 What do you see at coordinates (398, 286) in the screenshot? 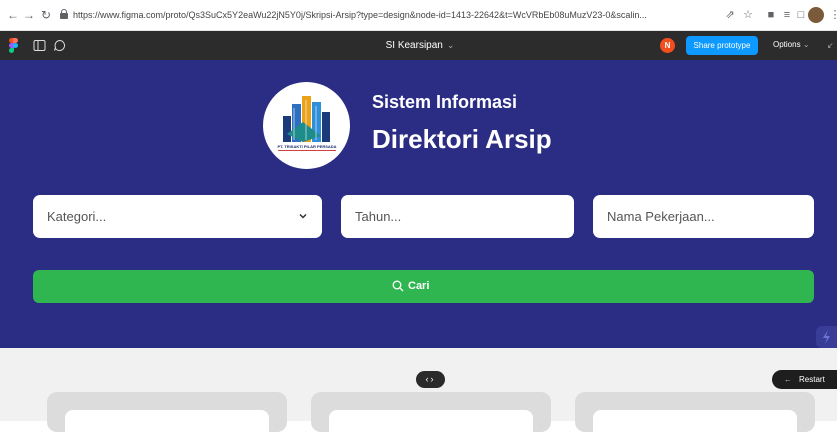
I see `search-icon` at bounding box center [398, 286].